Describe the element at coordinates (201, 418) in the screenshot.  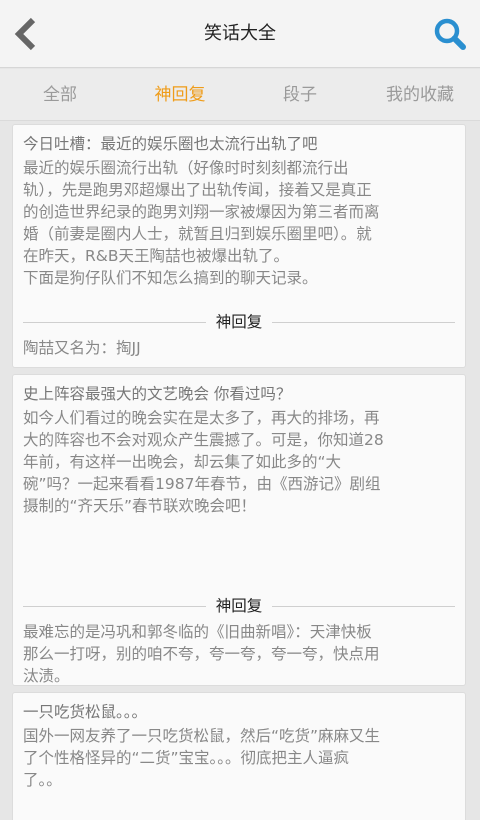
I see `post-body-line: 如今人们看过的晚会实在是太多了，再大的排场，再` at that location.